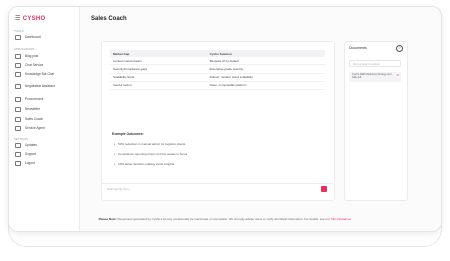 This screenshot has height=261, width=450. What do you see at coordinates (158, 54) in the screenshot?
I see `table-header: Market Gap` at bounding box center [158, 54].